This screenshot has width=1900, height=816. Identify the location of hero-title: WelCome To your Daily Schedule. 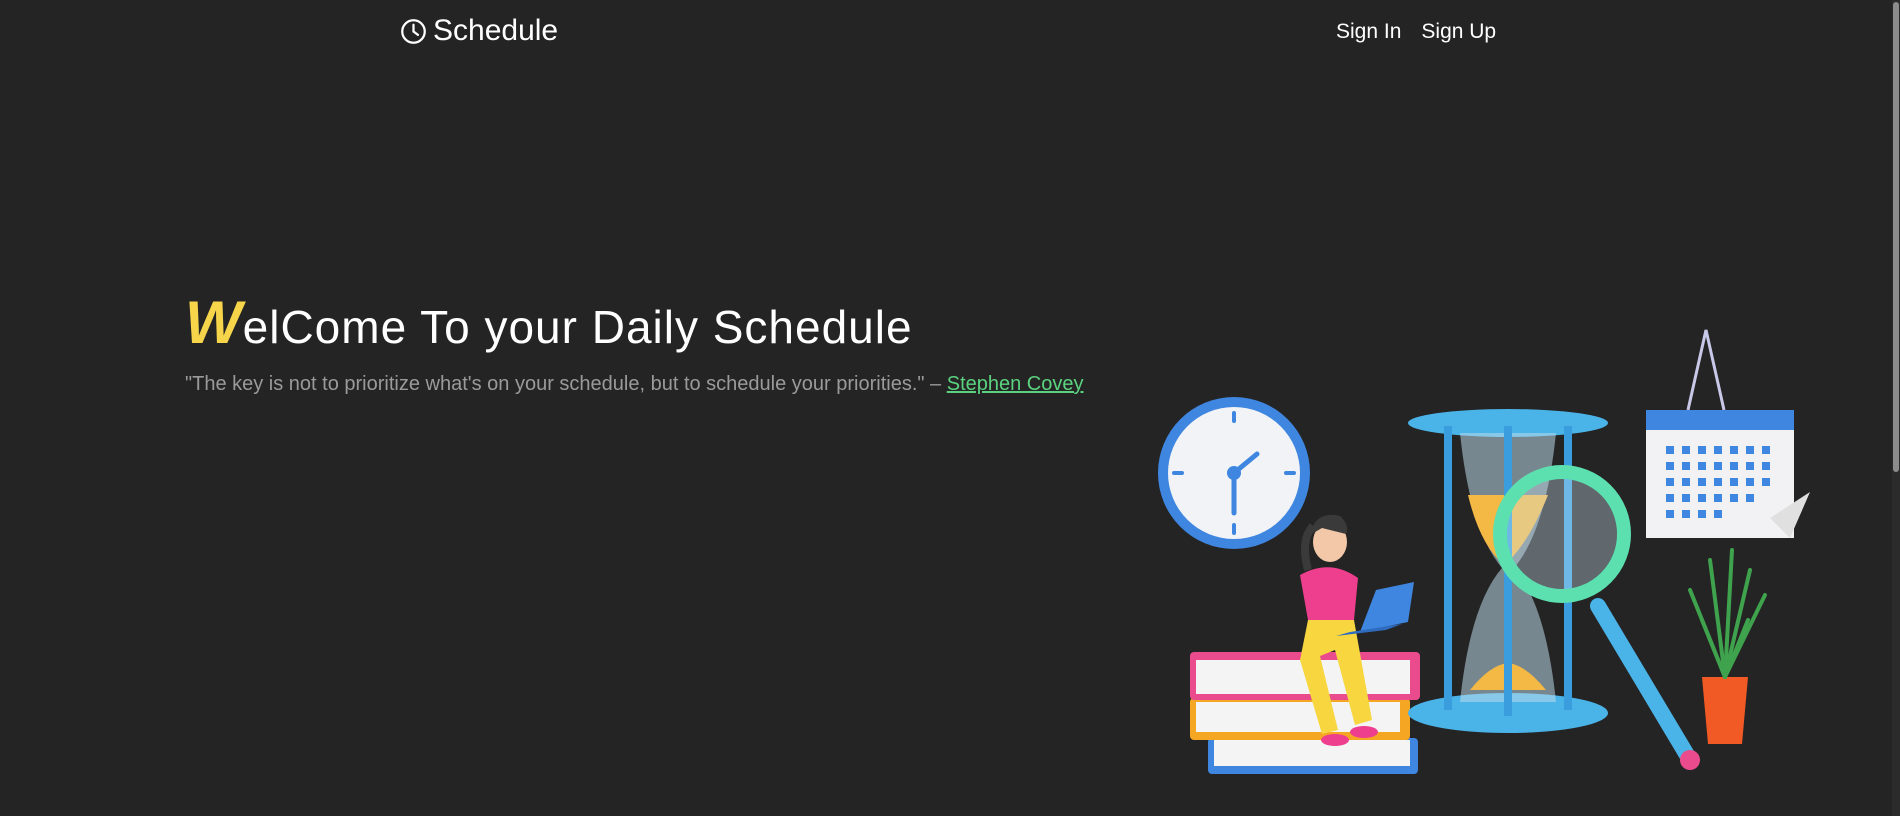
(549, 322).